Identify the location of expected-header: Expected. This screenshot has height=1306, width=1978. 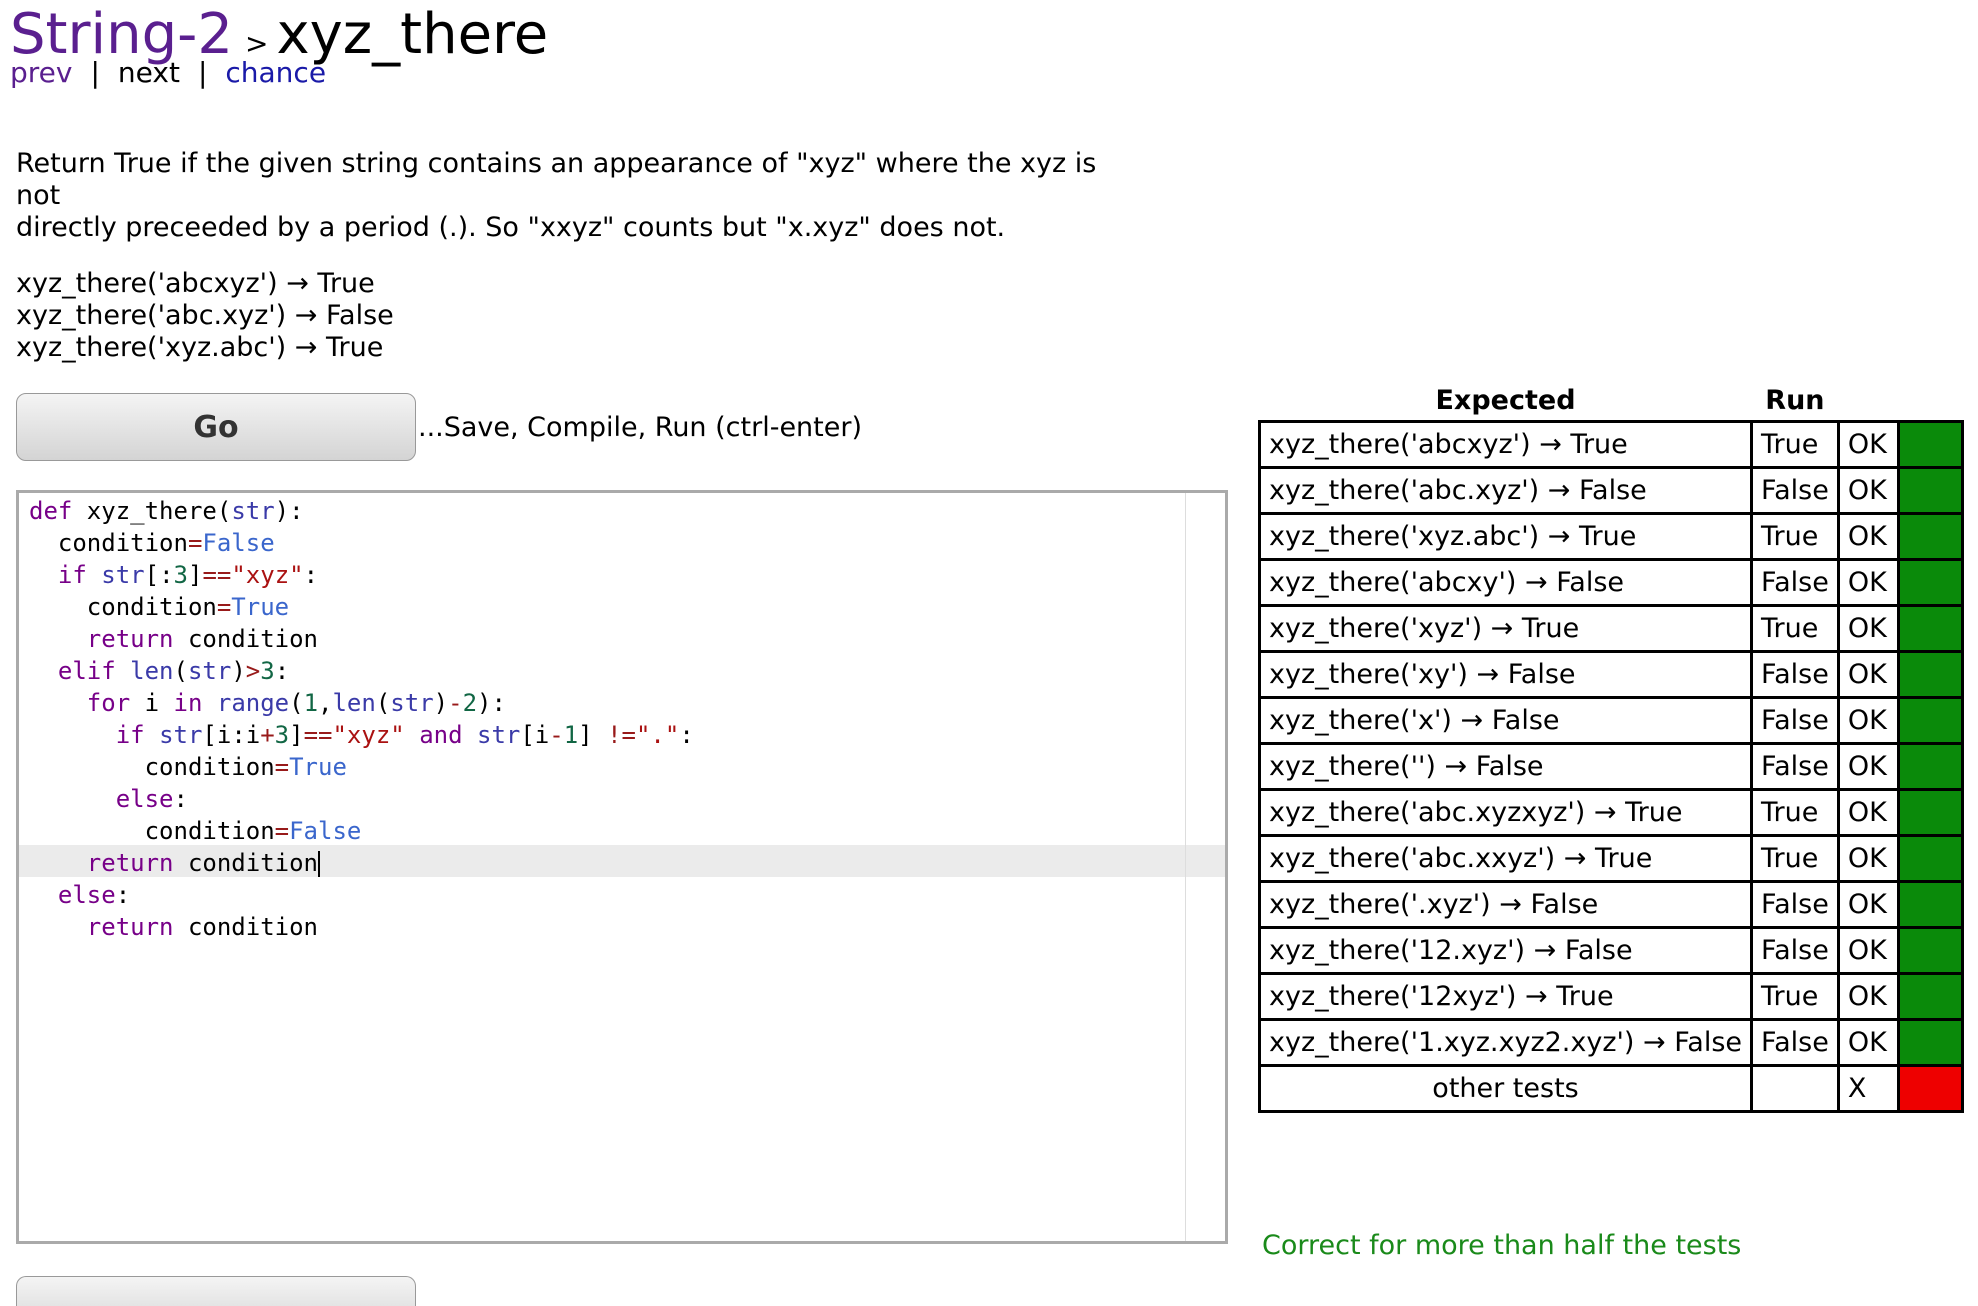
(1505, 400).